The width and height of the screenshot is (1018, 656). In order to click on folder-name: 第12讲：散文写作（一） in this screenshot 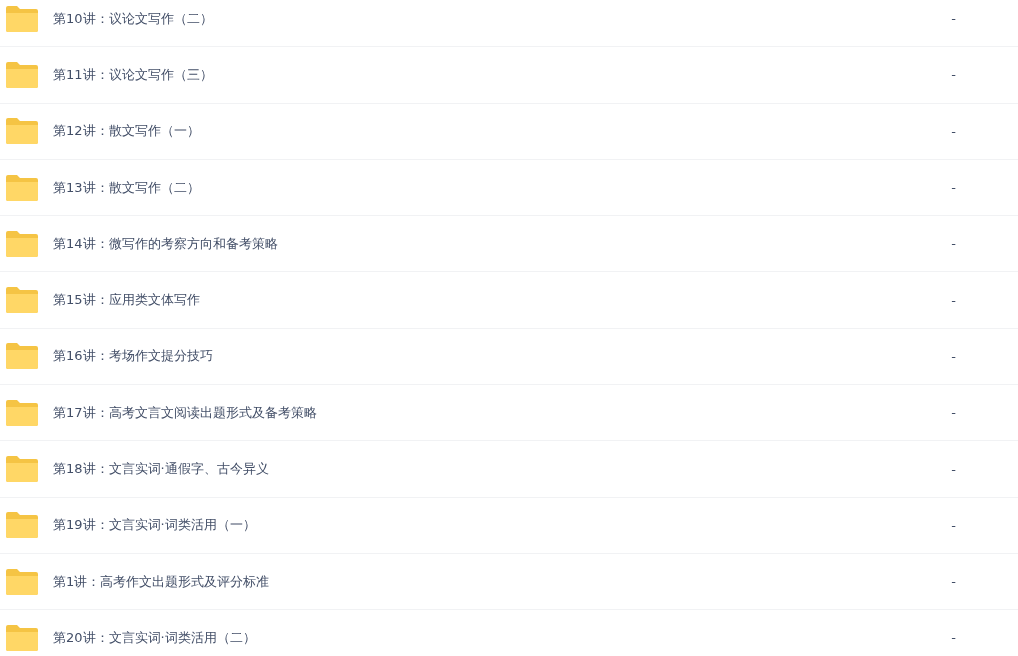, I will do `click(126, 131)`.